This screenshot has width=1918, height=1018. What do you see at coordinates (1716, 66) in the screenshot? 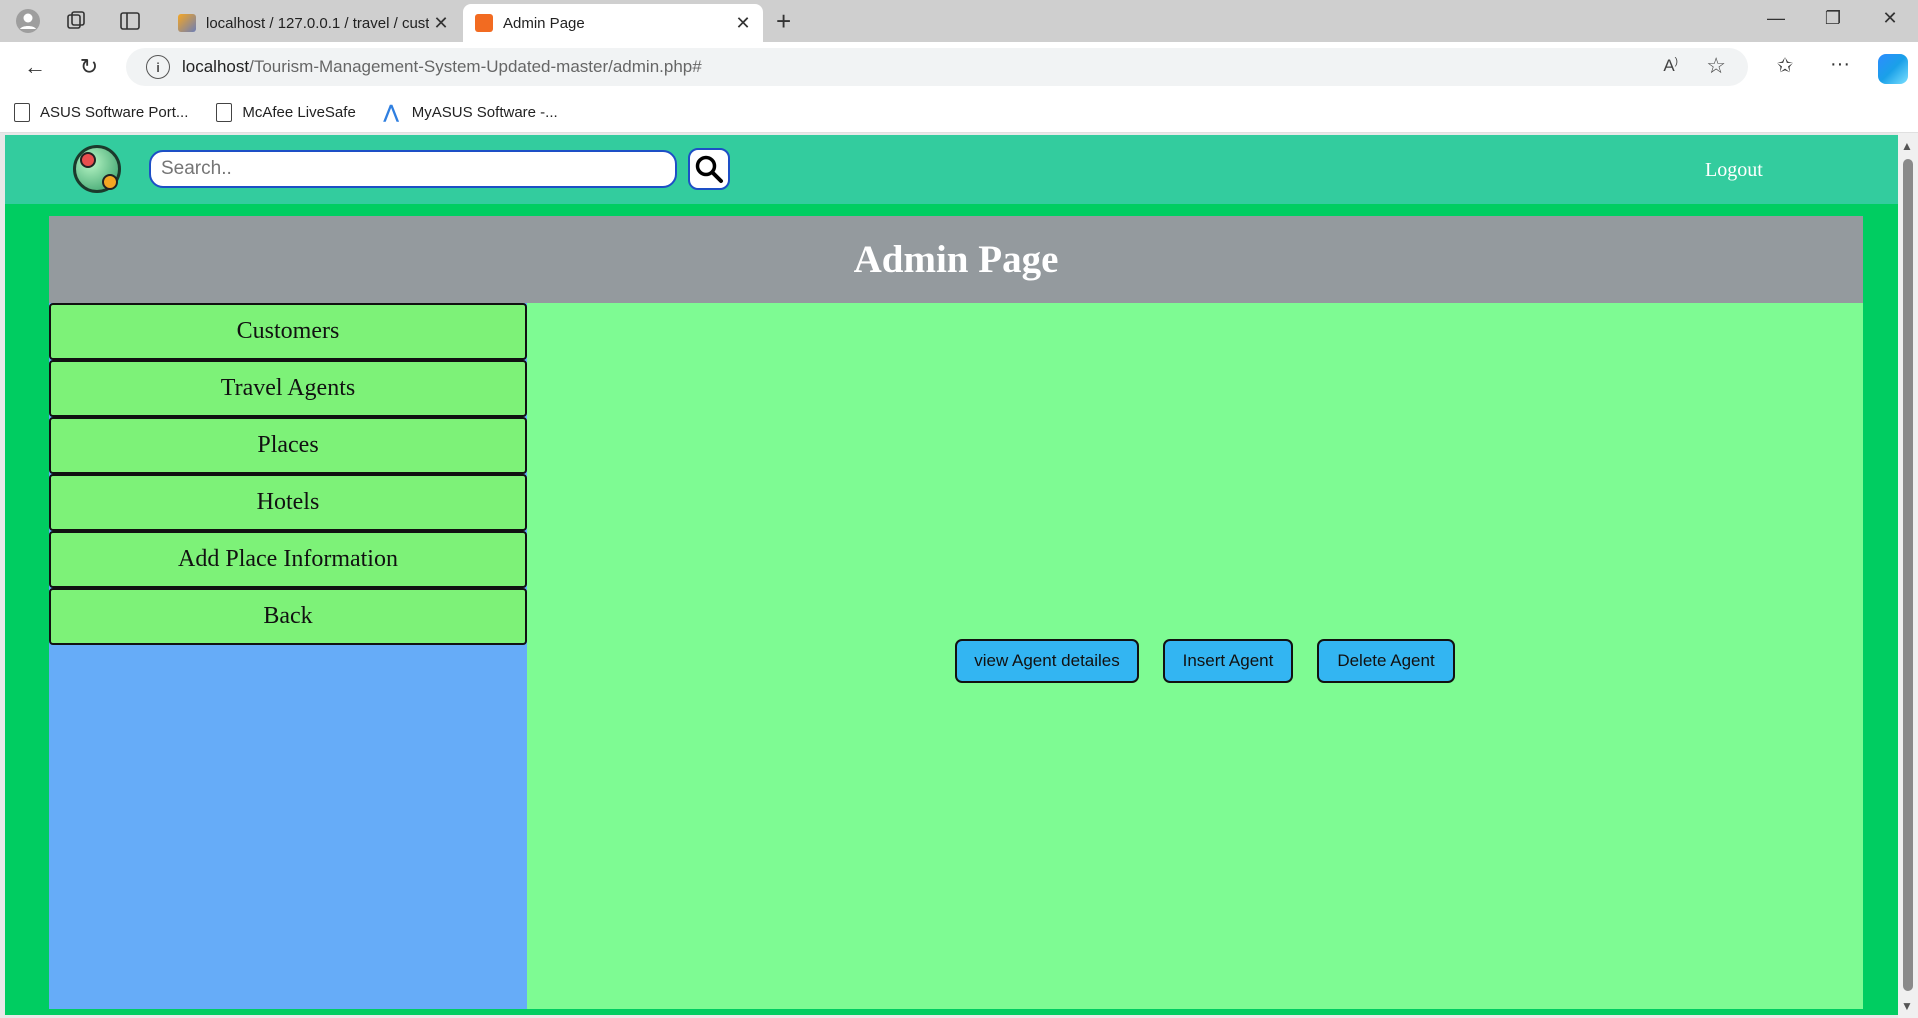
I see `favorite-star-icon: ☆` at bounding box center [1716, 66].